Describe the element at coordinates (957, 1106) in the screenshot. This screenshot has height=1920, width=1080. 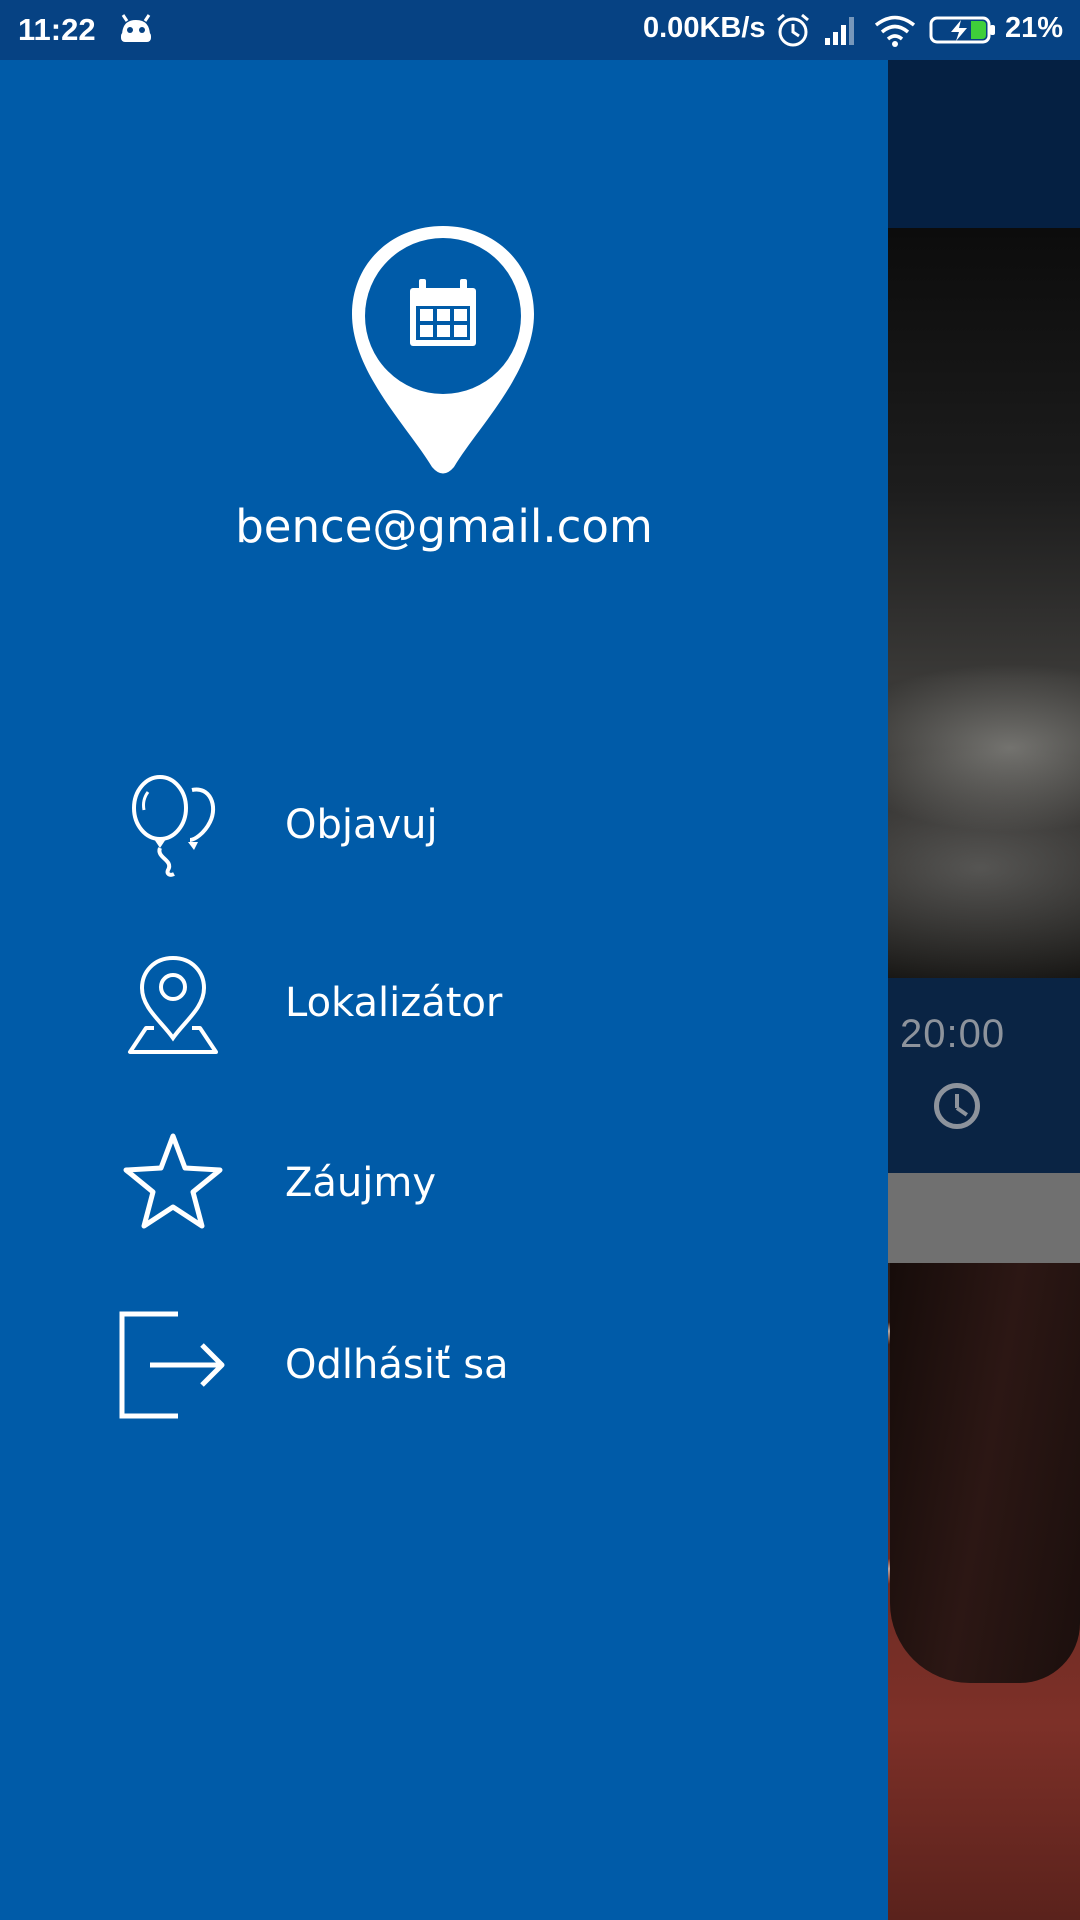
I see `clock-icon` at that location.